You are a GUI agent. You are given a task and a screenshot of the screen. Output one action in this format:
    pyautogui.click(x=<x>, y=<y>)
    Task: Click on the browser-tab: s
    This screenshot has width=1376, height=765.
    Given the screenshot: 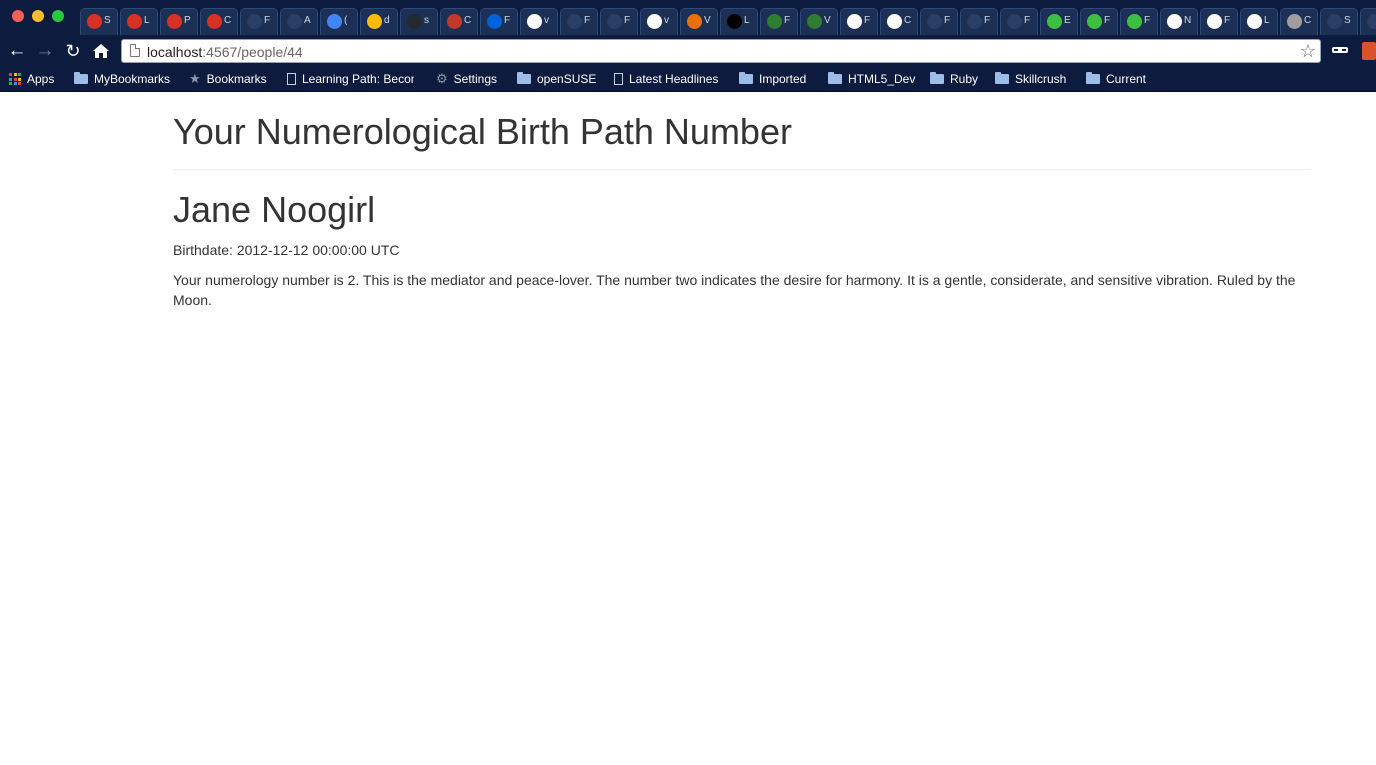 What is the action you would take?
    pyautogui.click(x=419, y=21)
    